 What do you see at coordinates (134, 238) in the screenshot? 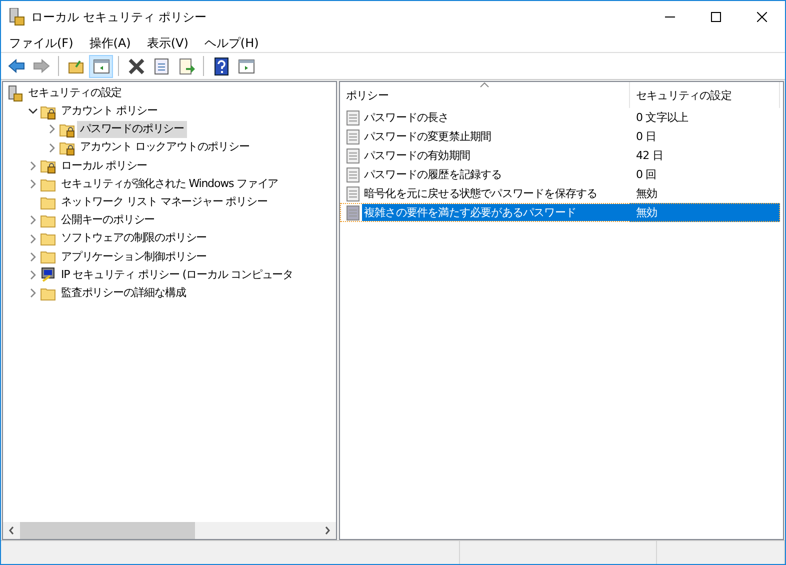
I see `tree-item: ソフトウェアの制限のポリシー` at bounding box center [134, 238].